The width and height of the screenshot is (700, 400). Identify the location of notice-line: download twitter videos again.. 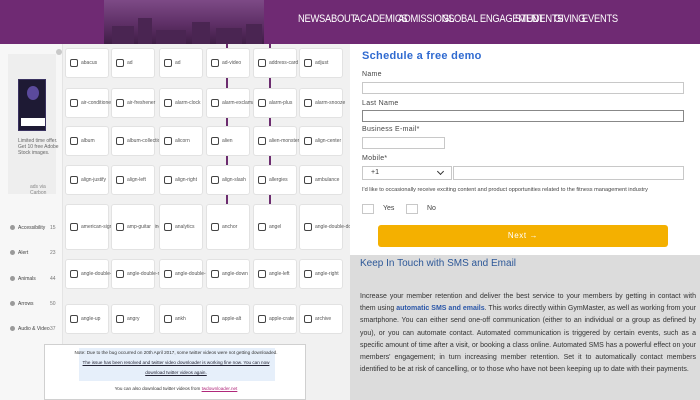
(176, 372).